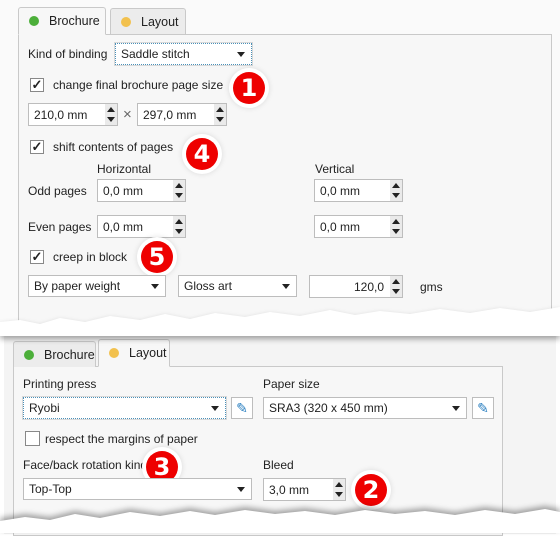 The image size is (560, 536). What do you see at coordinates (90, 257) in the screenshot?
I see `creep-label: creep in block` at bounding box center [90, 257].